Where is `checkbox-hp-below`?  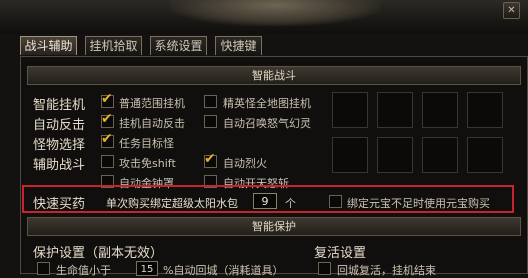
checkbox-hp-below is located at coordinates (43, 268).